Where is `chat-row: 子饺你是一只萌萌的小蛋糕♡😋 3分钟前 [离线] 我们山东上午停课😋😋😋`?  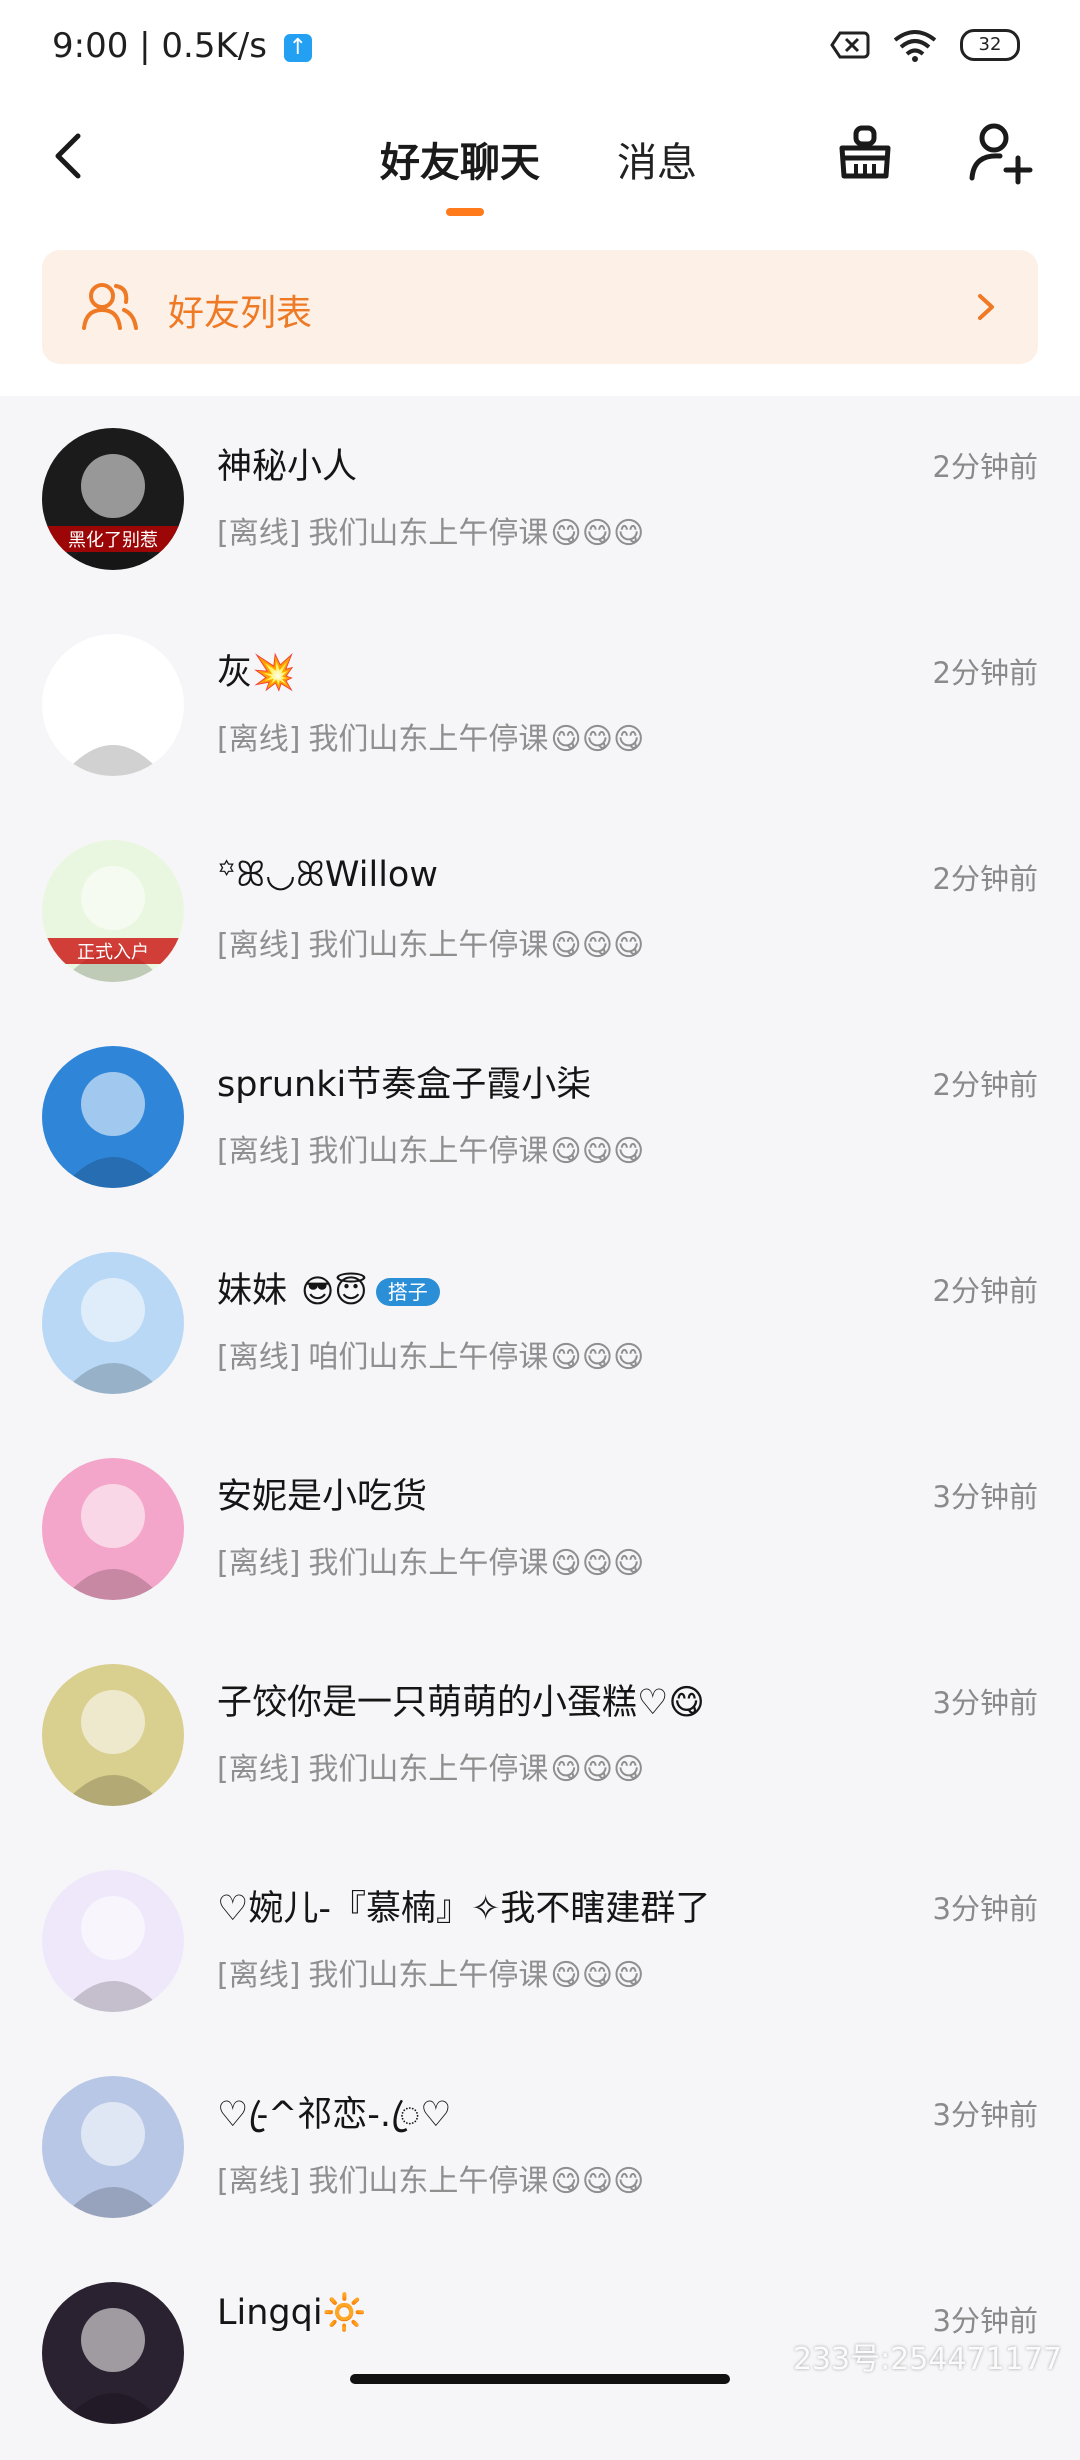 chat-row: 子饺你是一只萌萌的小蛋糕♡😋 3分钟前 [离线] 我们山东上午停课😋😋😋 is located at coordinates (540, 1739).